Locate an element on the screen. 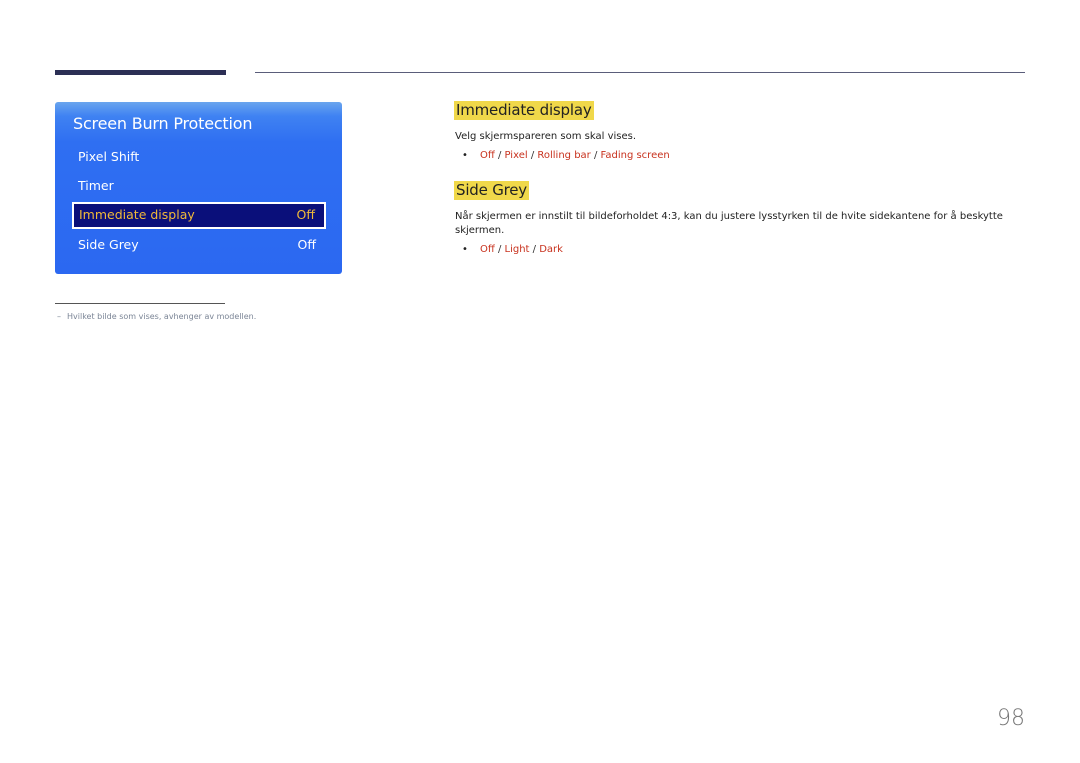  osd-menu-title: Screen Burn Protection is located at coordinates (163, 123).